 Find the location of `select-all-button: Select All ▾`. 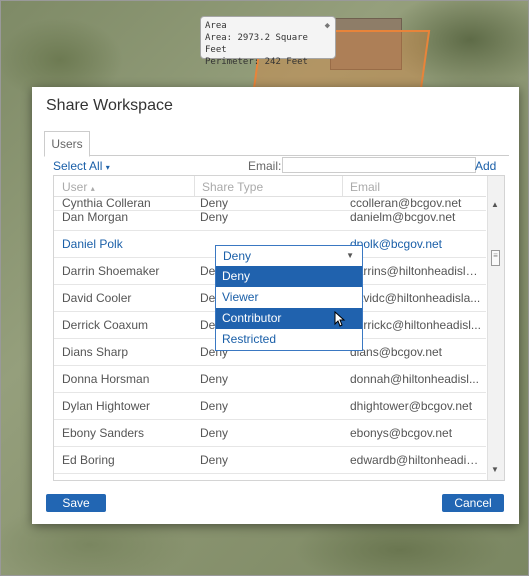

select-all-button: Select All ▾ is located at coordinates (81, 166).